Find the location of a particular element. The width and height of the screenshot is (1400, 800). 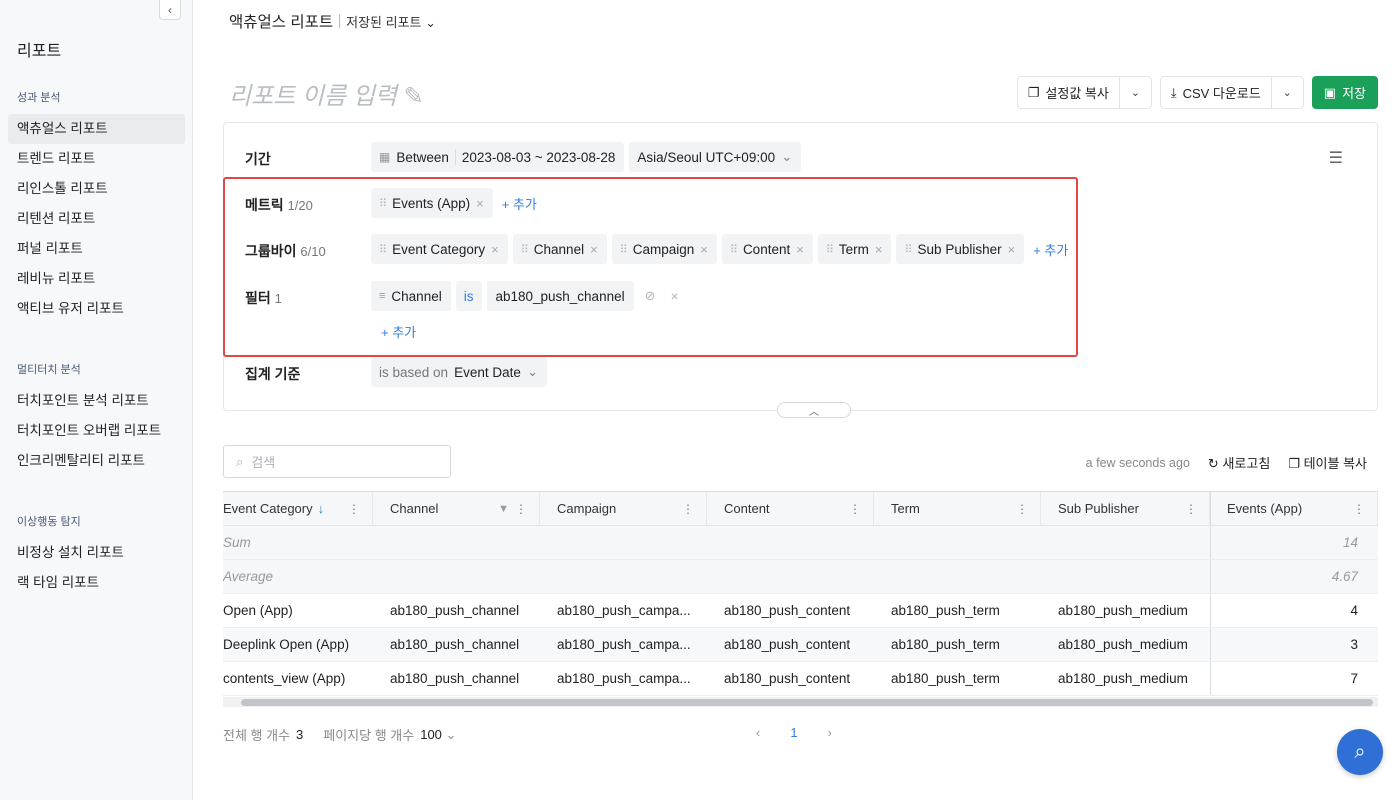

rows-per-page-select: 100 ⌄ is located at coordinates (438, 735).